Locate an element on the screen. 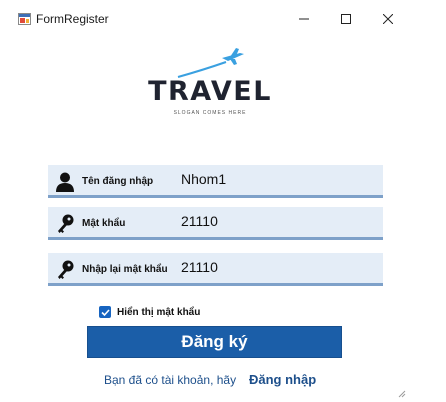  show-password-label: Hiển thị mật khẩu is located at coordinates (159, 312).